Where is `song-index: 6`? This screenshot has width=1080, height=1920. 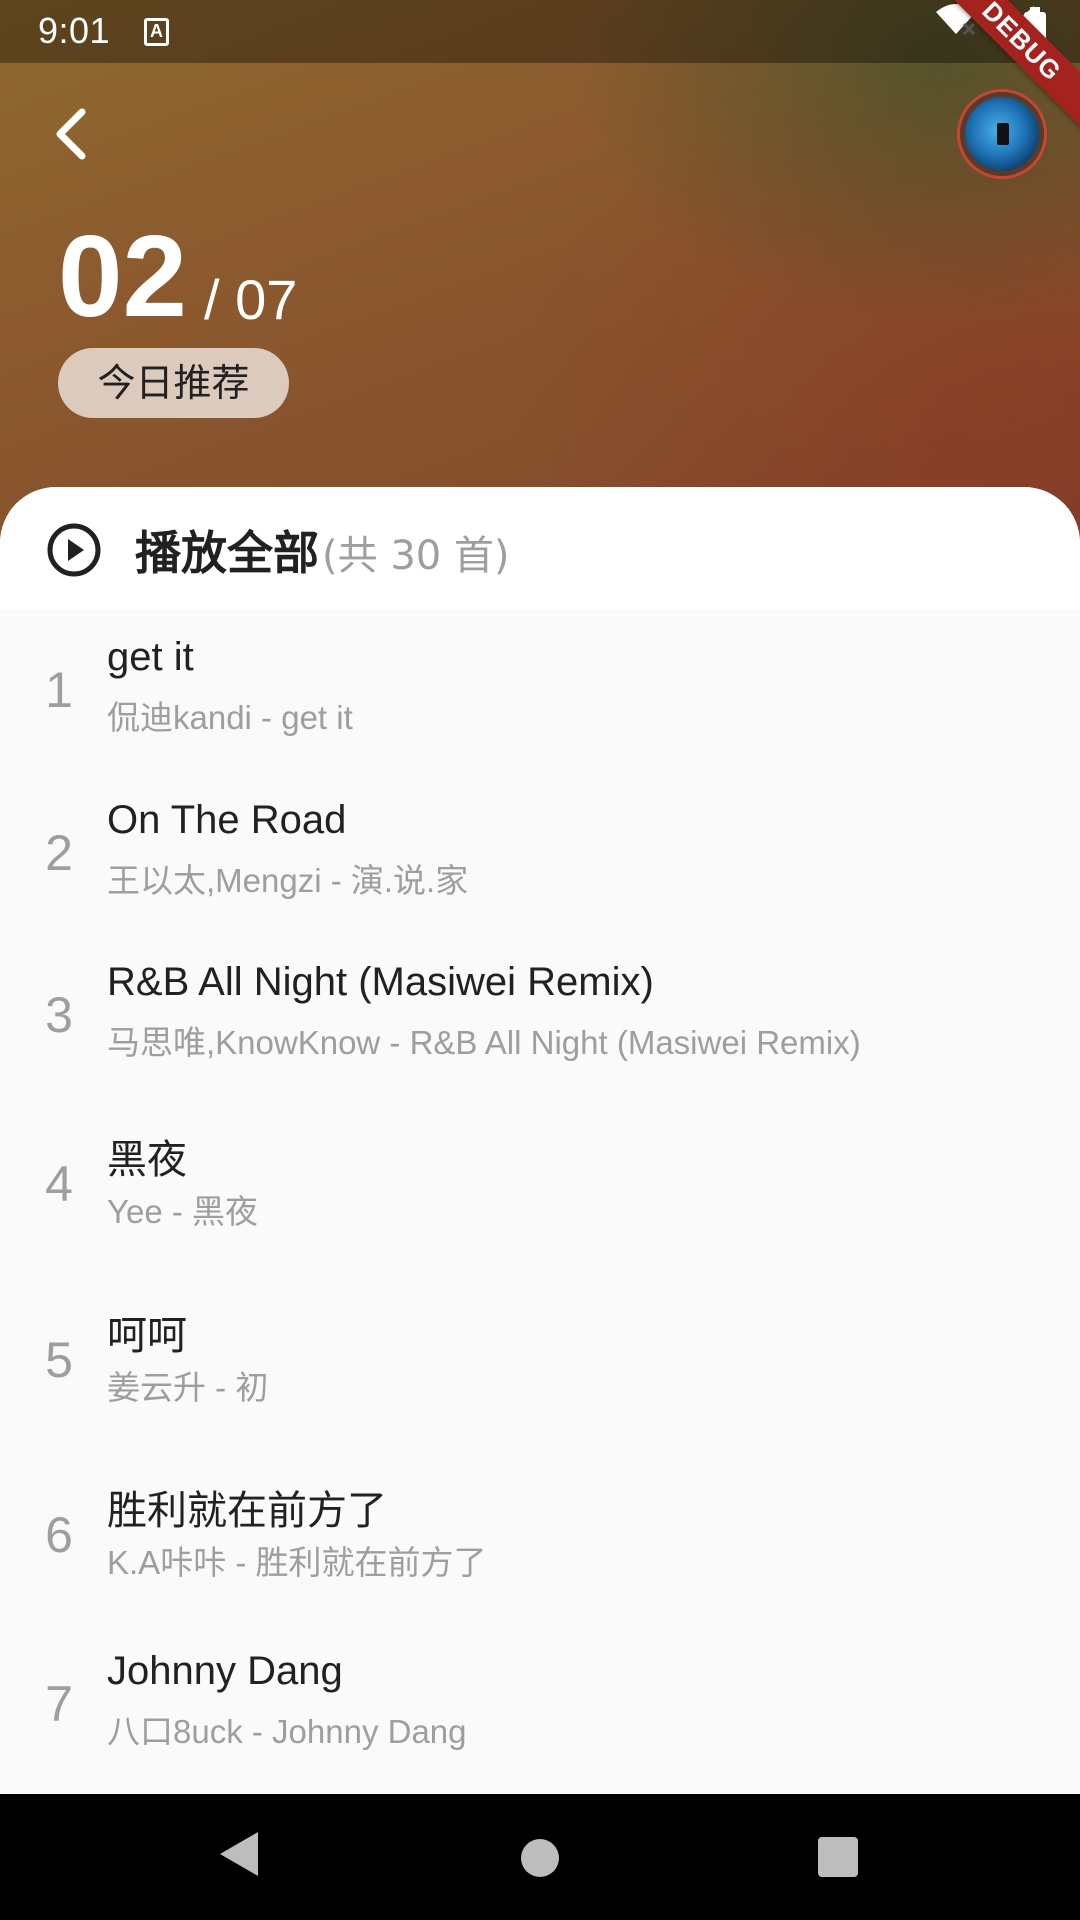
song-index: 6 is located at coordinates (59, 1535).